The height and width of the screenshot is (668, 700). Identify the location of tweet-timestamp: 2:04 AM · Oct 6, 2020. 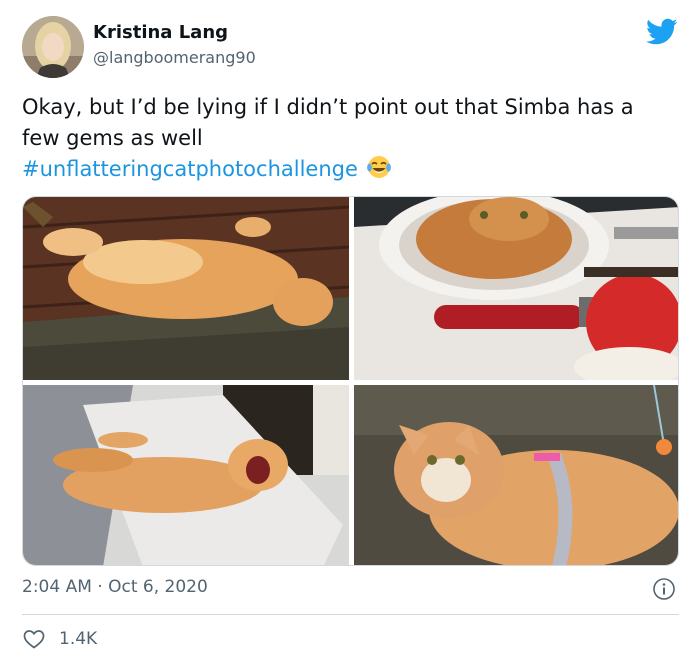
(115, 587).